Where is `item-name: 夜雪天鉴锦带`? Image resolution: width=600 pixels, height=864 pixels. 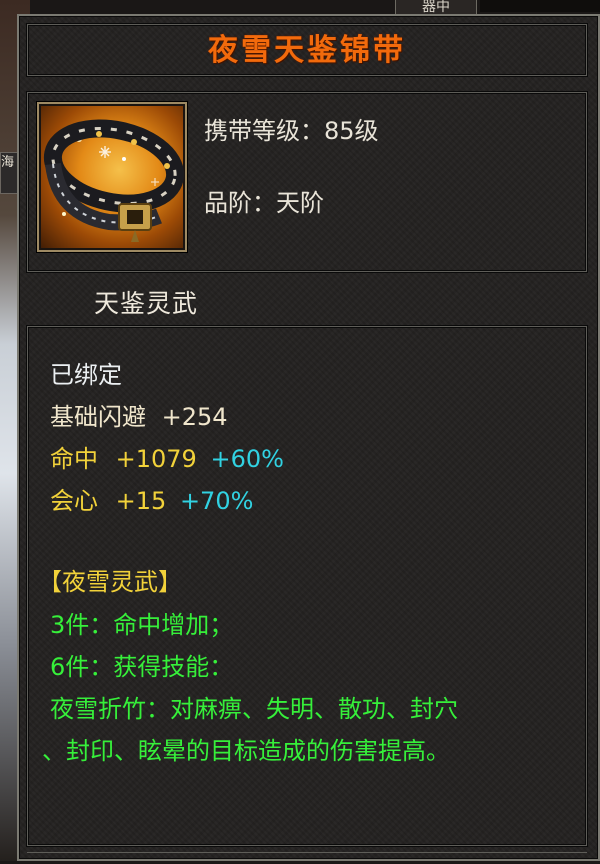
item-name: 夜雪天鉴锦带 is located at coordinates (307, 50).